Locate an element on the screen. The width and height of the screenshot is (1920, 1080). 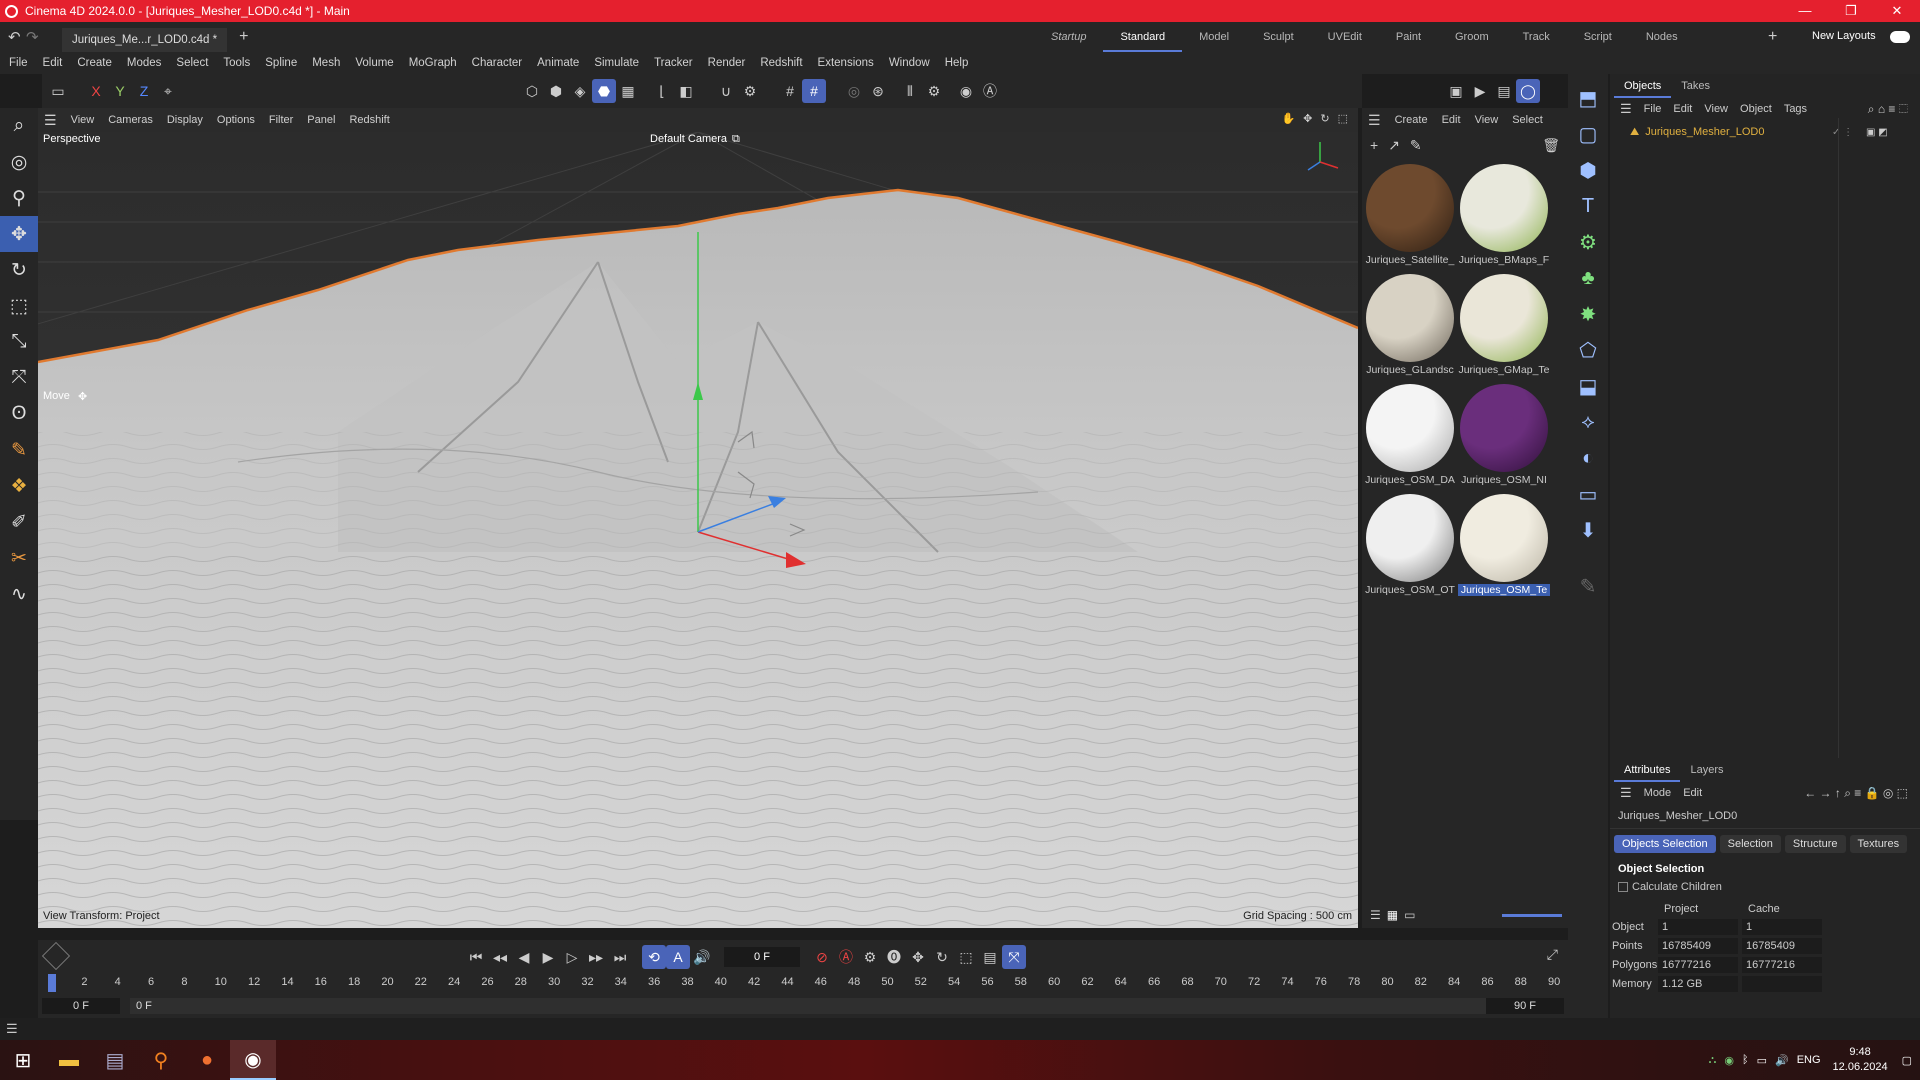
move-tool-icon: ✥ is located at coordinates (19, 234).